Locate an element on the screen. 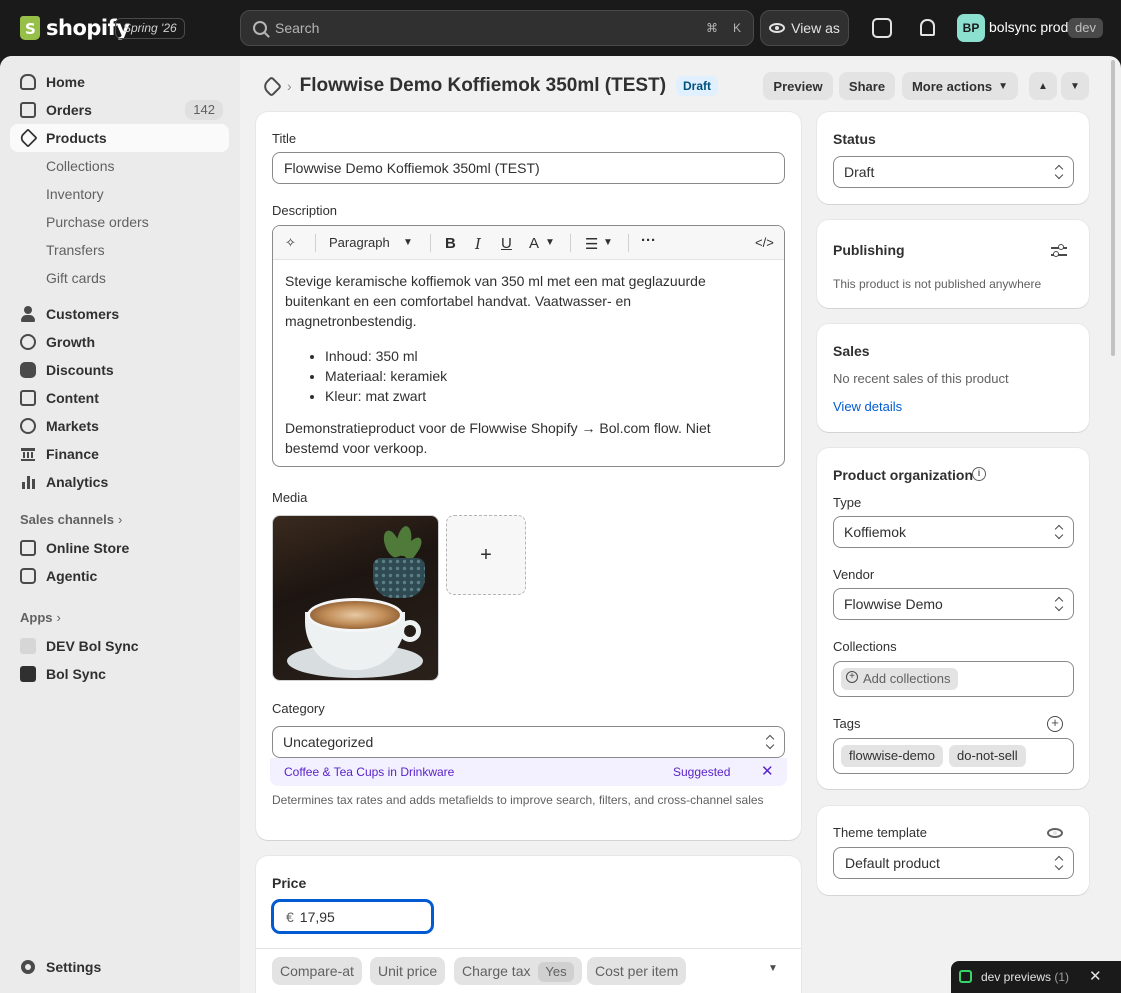 This screenshot has height=993, width=1121. sidebar-item-customers: Customers is located at coordinates (119, 314).